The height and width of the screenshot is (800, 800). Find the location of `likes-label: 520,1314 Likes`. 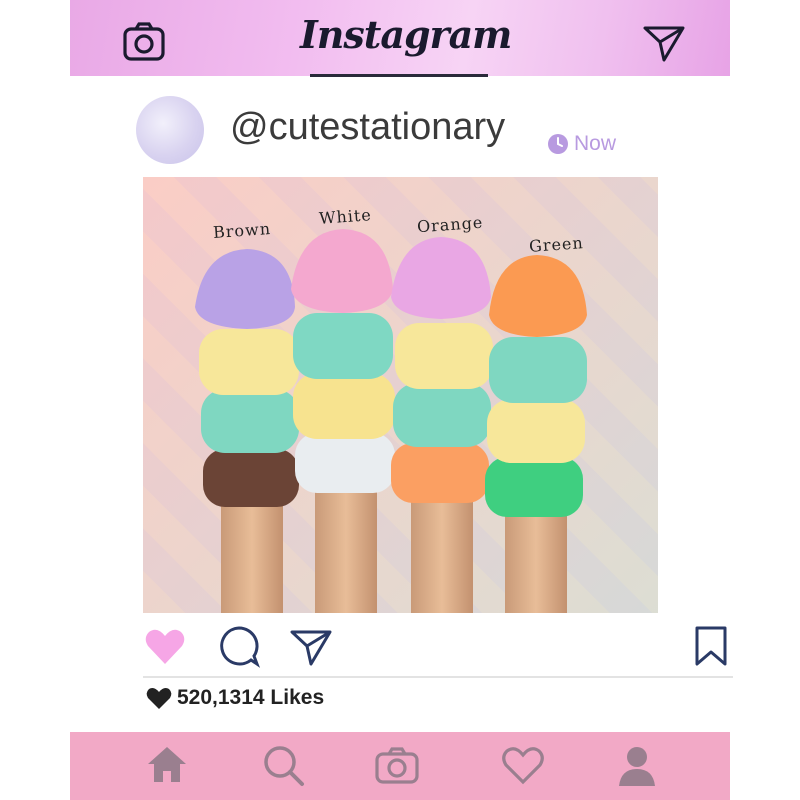

likes-label: 520,1314 Likes is located at coordinates (251, 697).